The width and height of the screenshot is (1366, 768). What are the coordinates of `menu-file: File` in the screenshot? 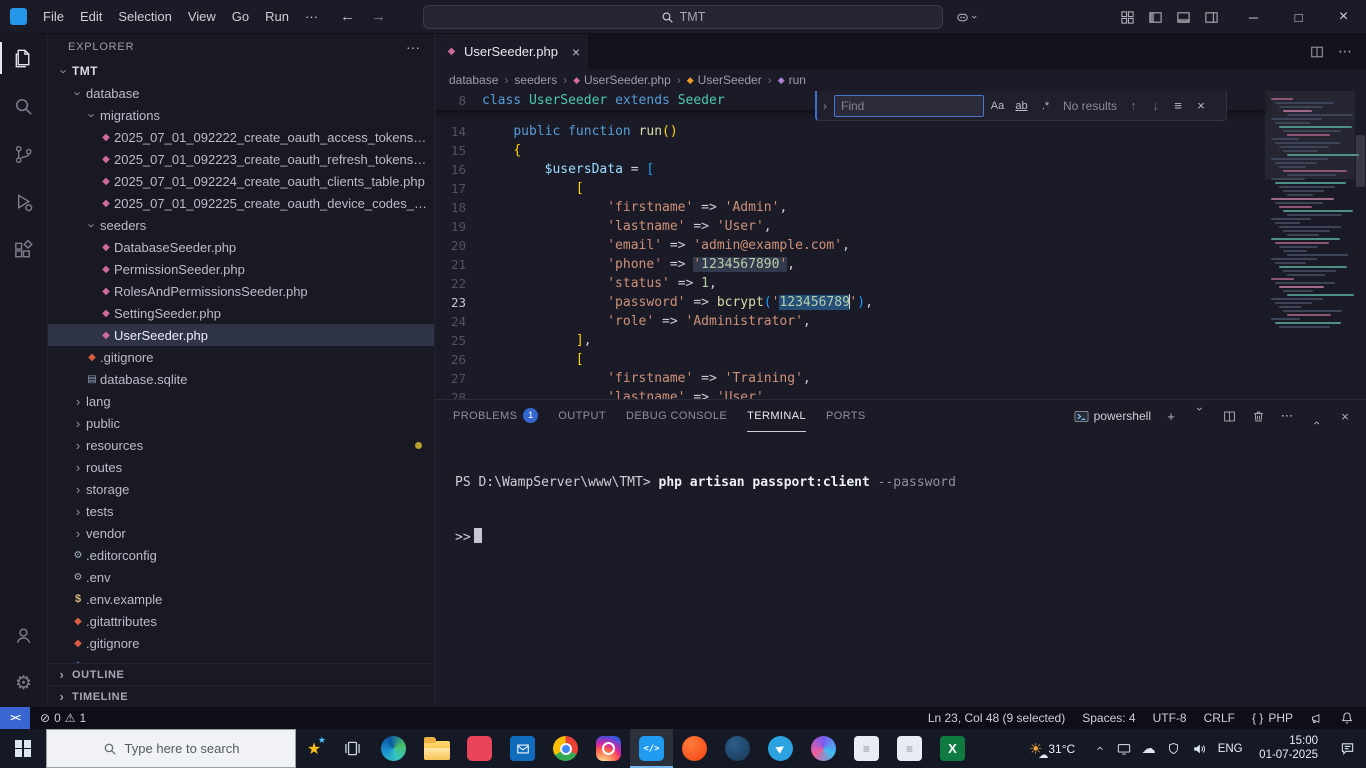 It's located at (53, 16).